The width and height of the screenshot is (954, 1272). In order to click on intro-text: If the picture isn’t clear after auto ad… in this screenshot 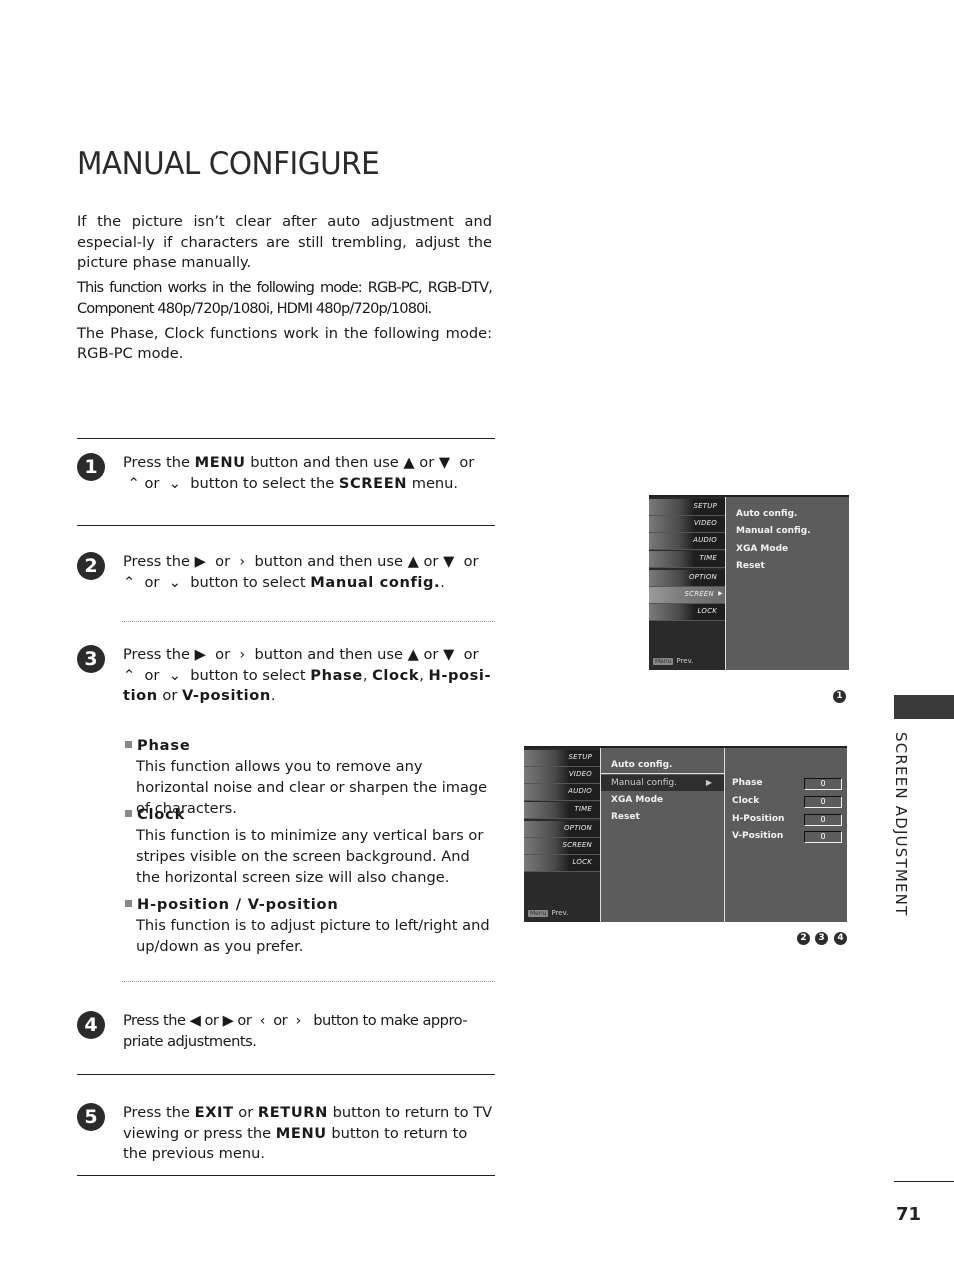, I will do `click(285, 290)`.